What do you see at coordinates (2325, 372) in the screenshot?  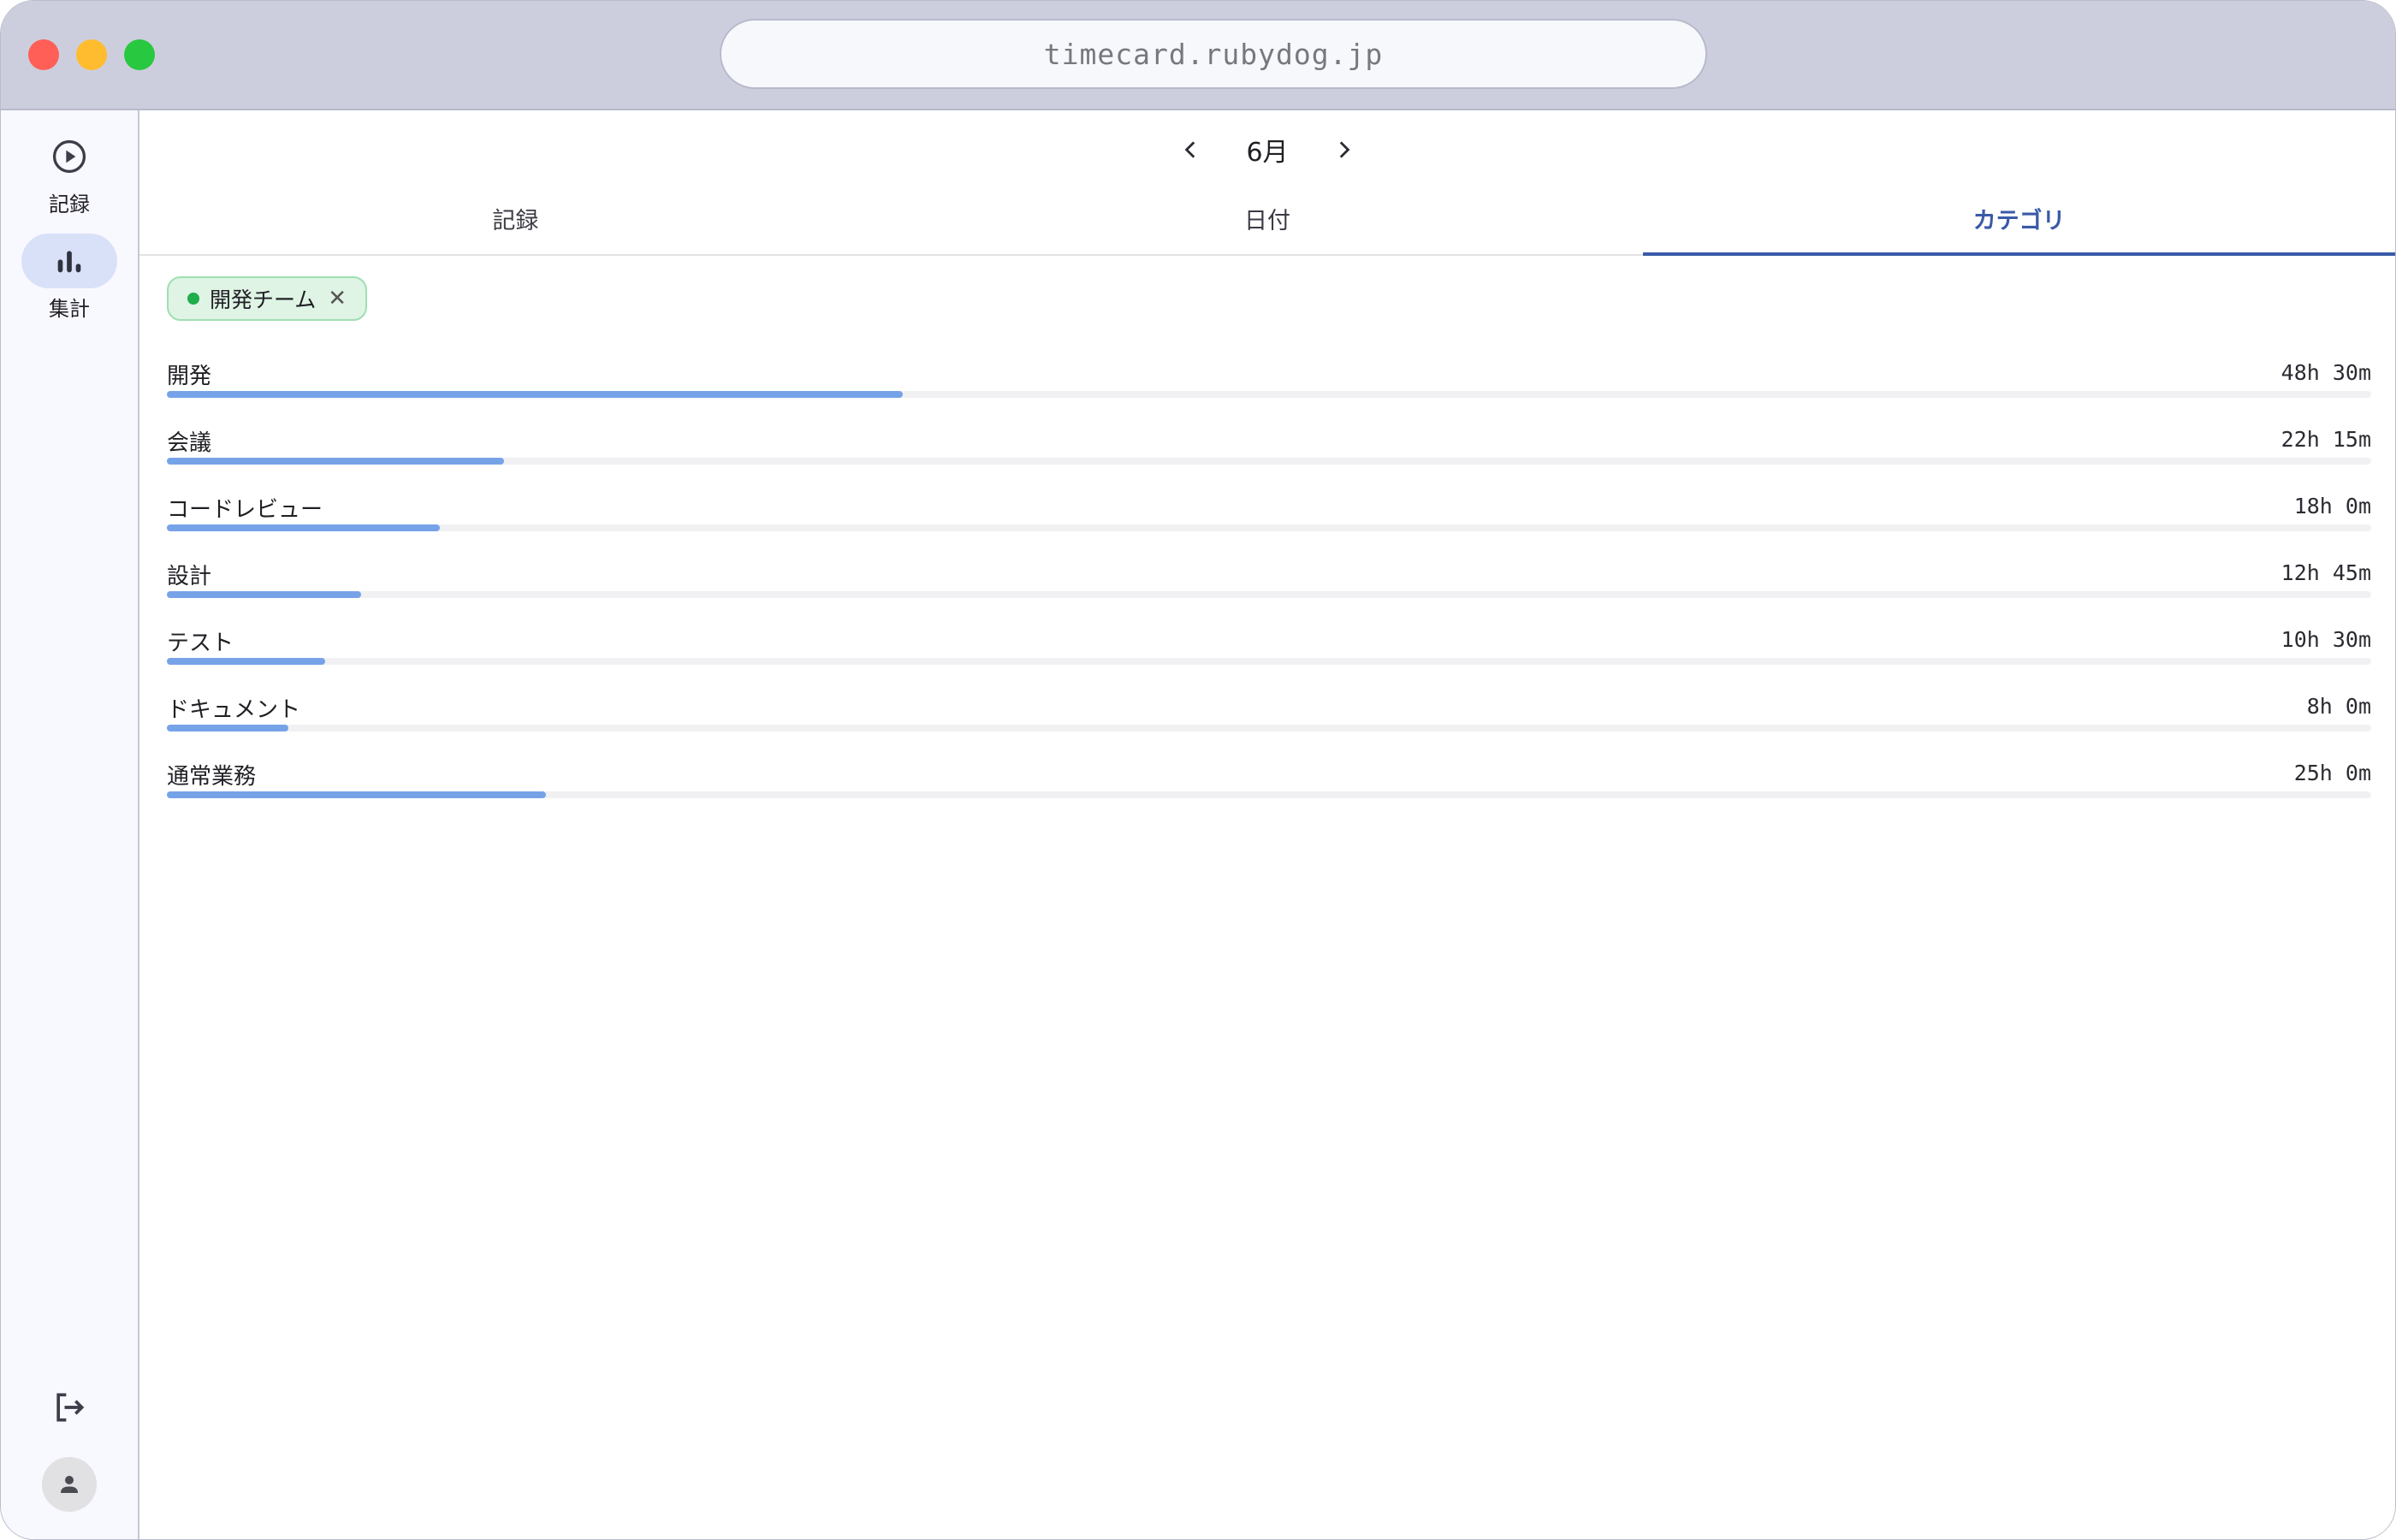 I see `category-time: 48h 30m` at bounding box center [2325, 372].